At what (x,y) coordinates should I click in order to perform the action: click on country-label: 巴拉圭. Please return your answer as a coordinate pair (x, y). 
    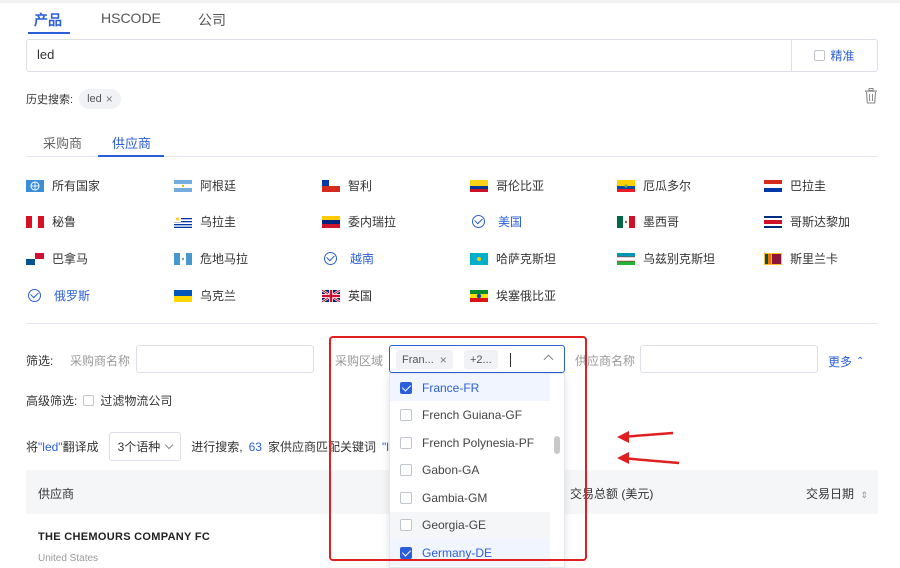
    Looking at the image, I should click on (808, 186).